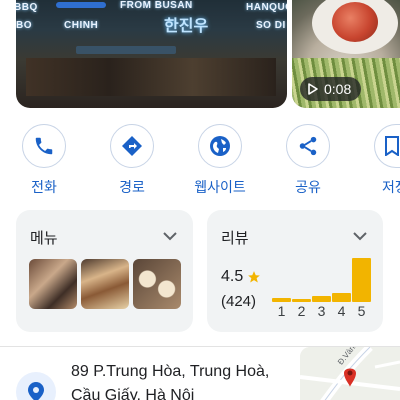 This screenshot has height=400, width=400. I want to click on rating-bar-label-5: 5, so click(361, 311).